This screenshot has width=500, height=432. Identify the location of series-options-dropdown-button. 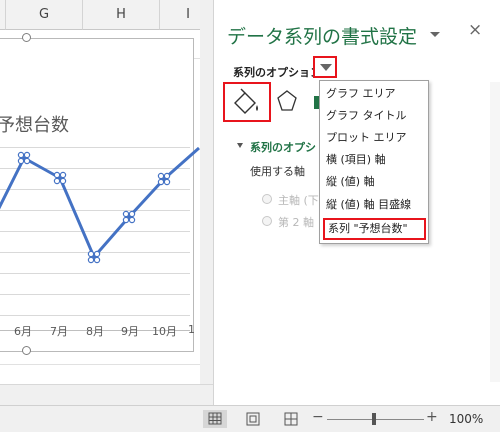
(325, 67).